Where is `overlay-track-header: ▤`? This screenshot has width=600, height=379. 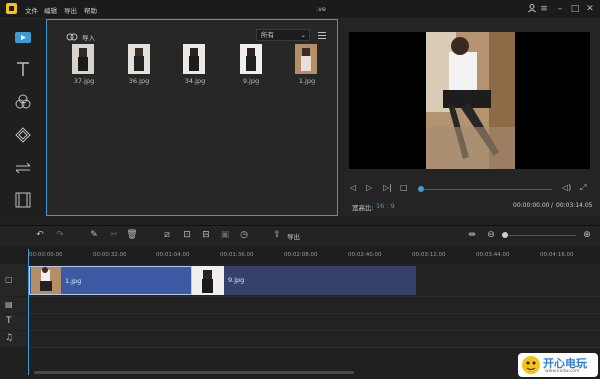 overlay-track-header: ▤ is located at coordinates (14, 305).